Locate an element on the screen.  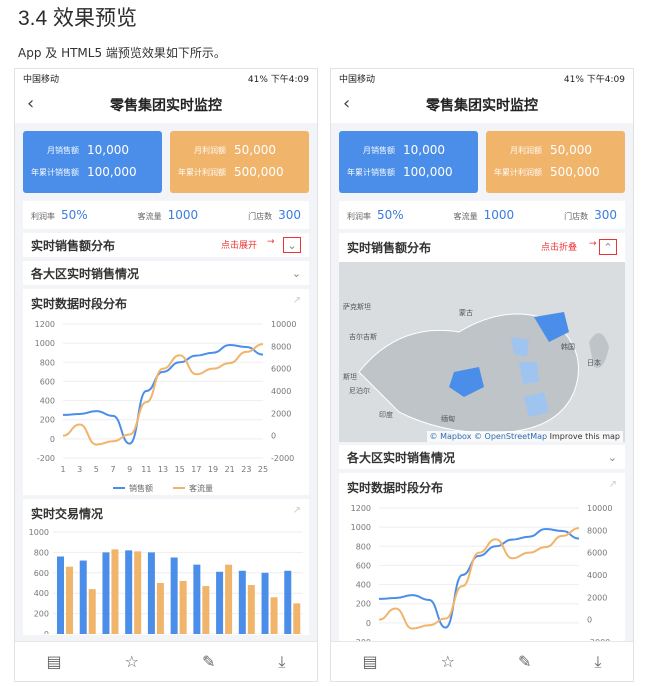
section-sales-dist: 实时销售额分布 点击展开 → ⌄ is located at coordinates (166, 245).